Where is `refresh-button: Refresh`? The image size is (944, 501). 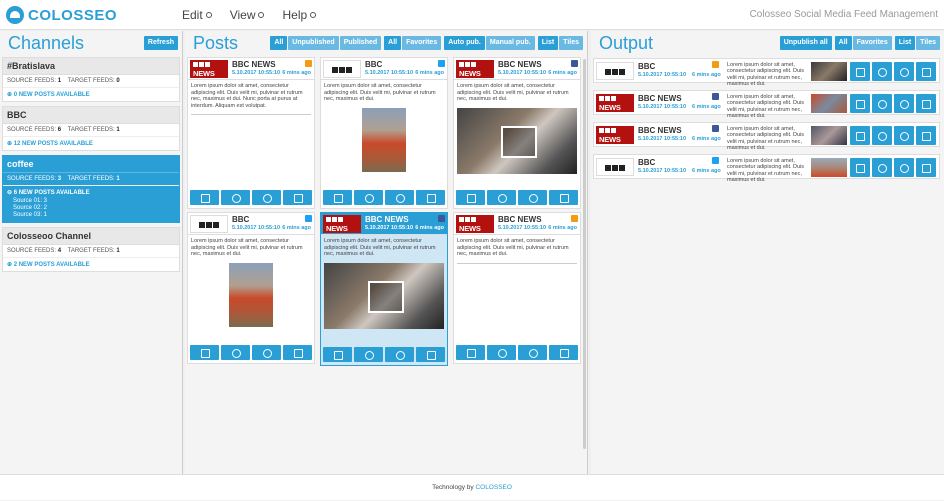 refresh-button: Refresh is located at coordinates (160, 43).